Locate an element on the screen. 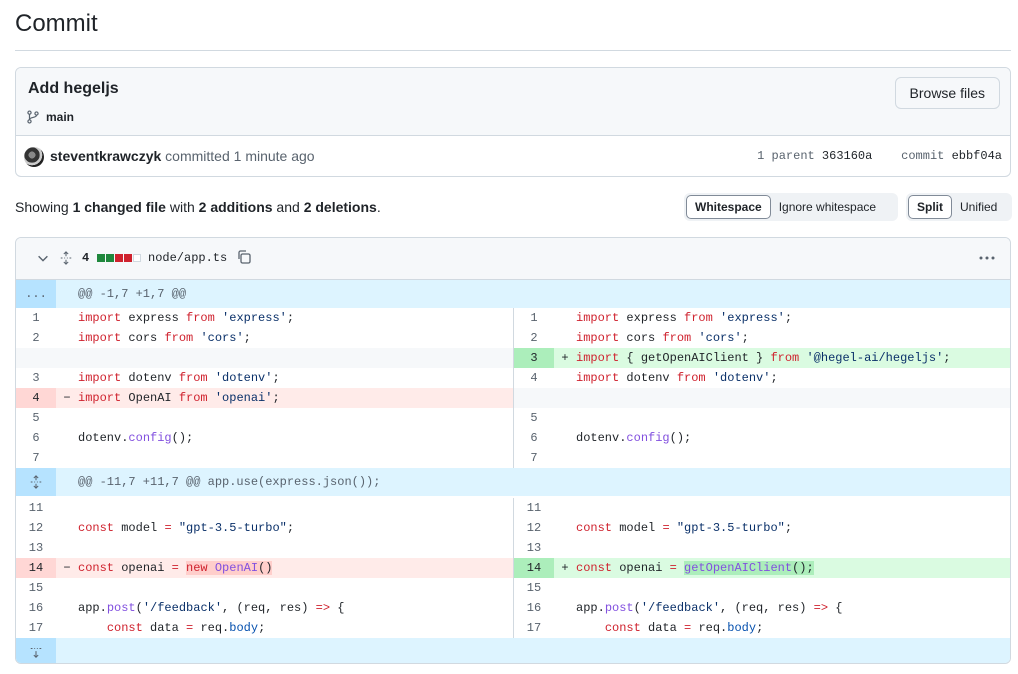 The width and height of the screenshot is (1018, 674). code-line: import dotenv from 'dotenv'; is located at coordinates (179, 378).